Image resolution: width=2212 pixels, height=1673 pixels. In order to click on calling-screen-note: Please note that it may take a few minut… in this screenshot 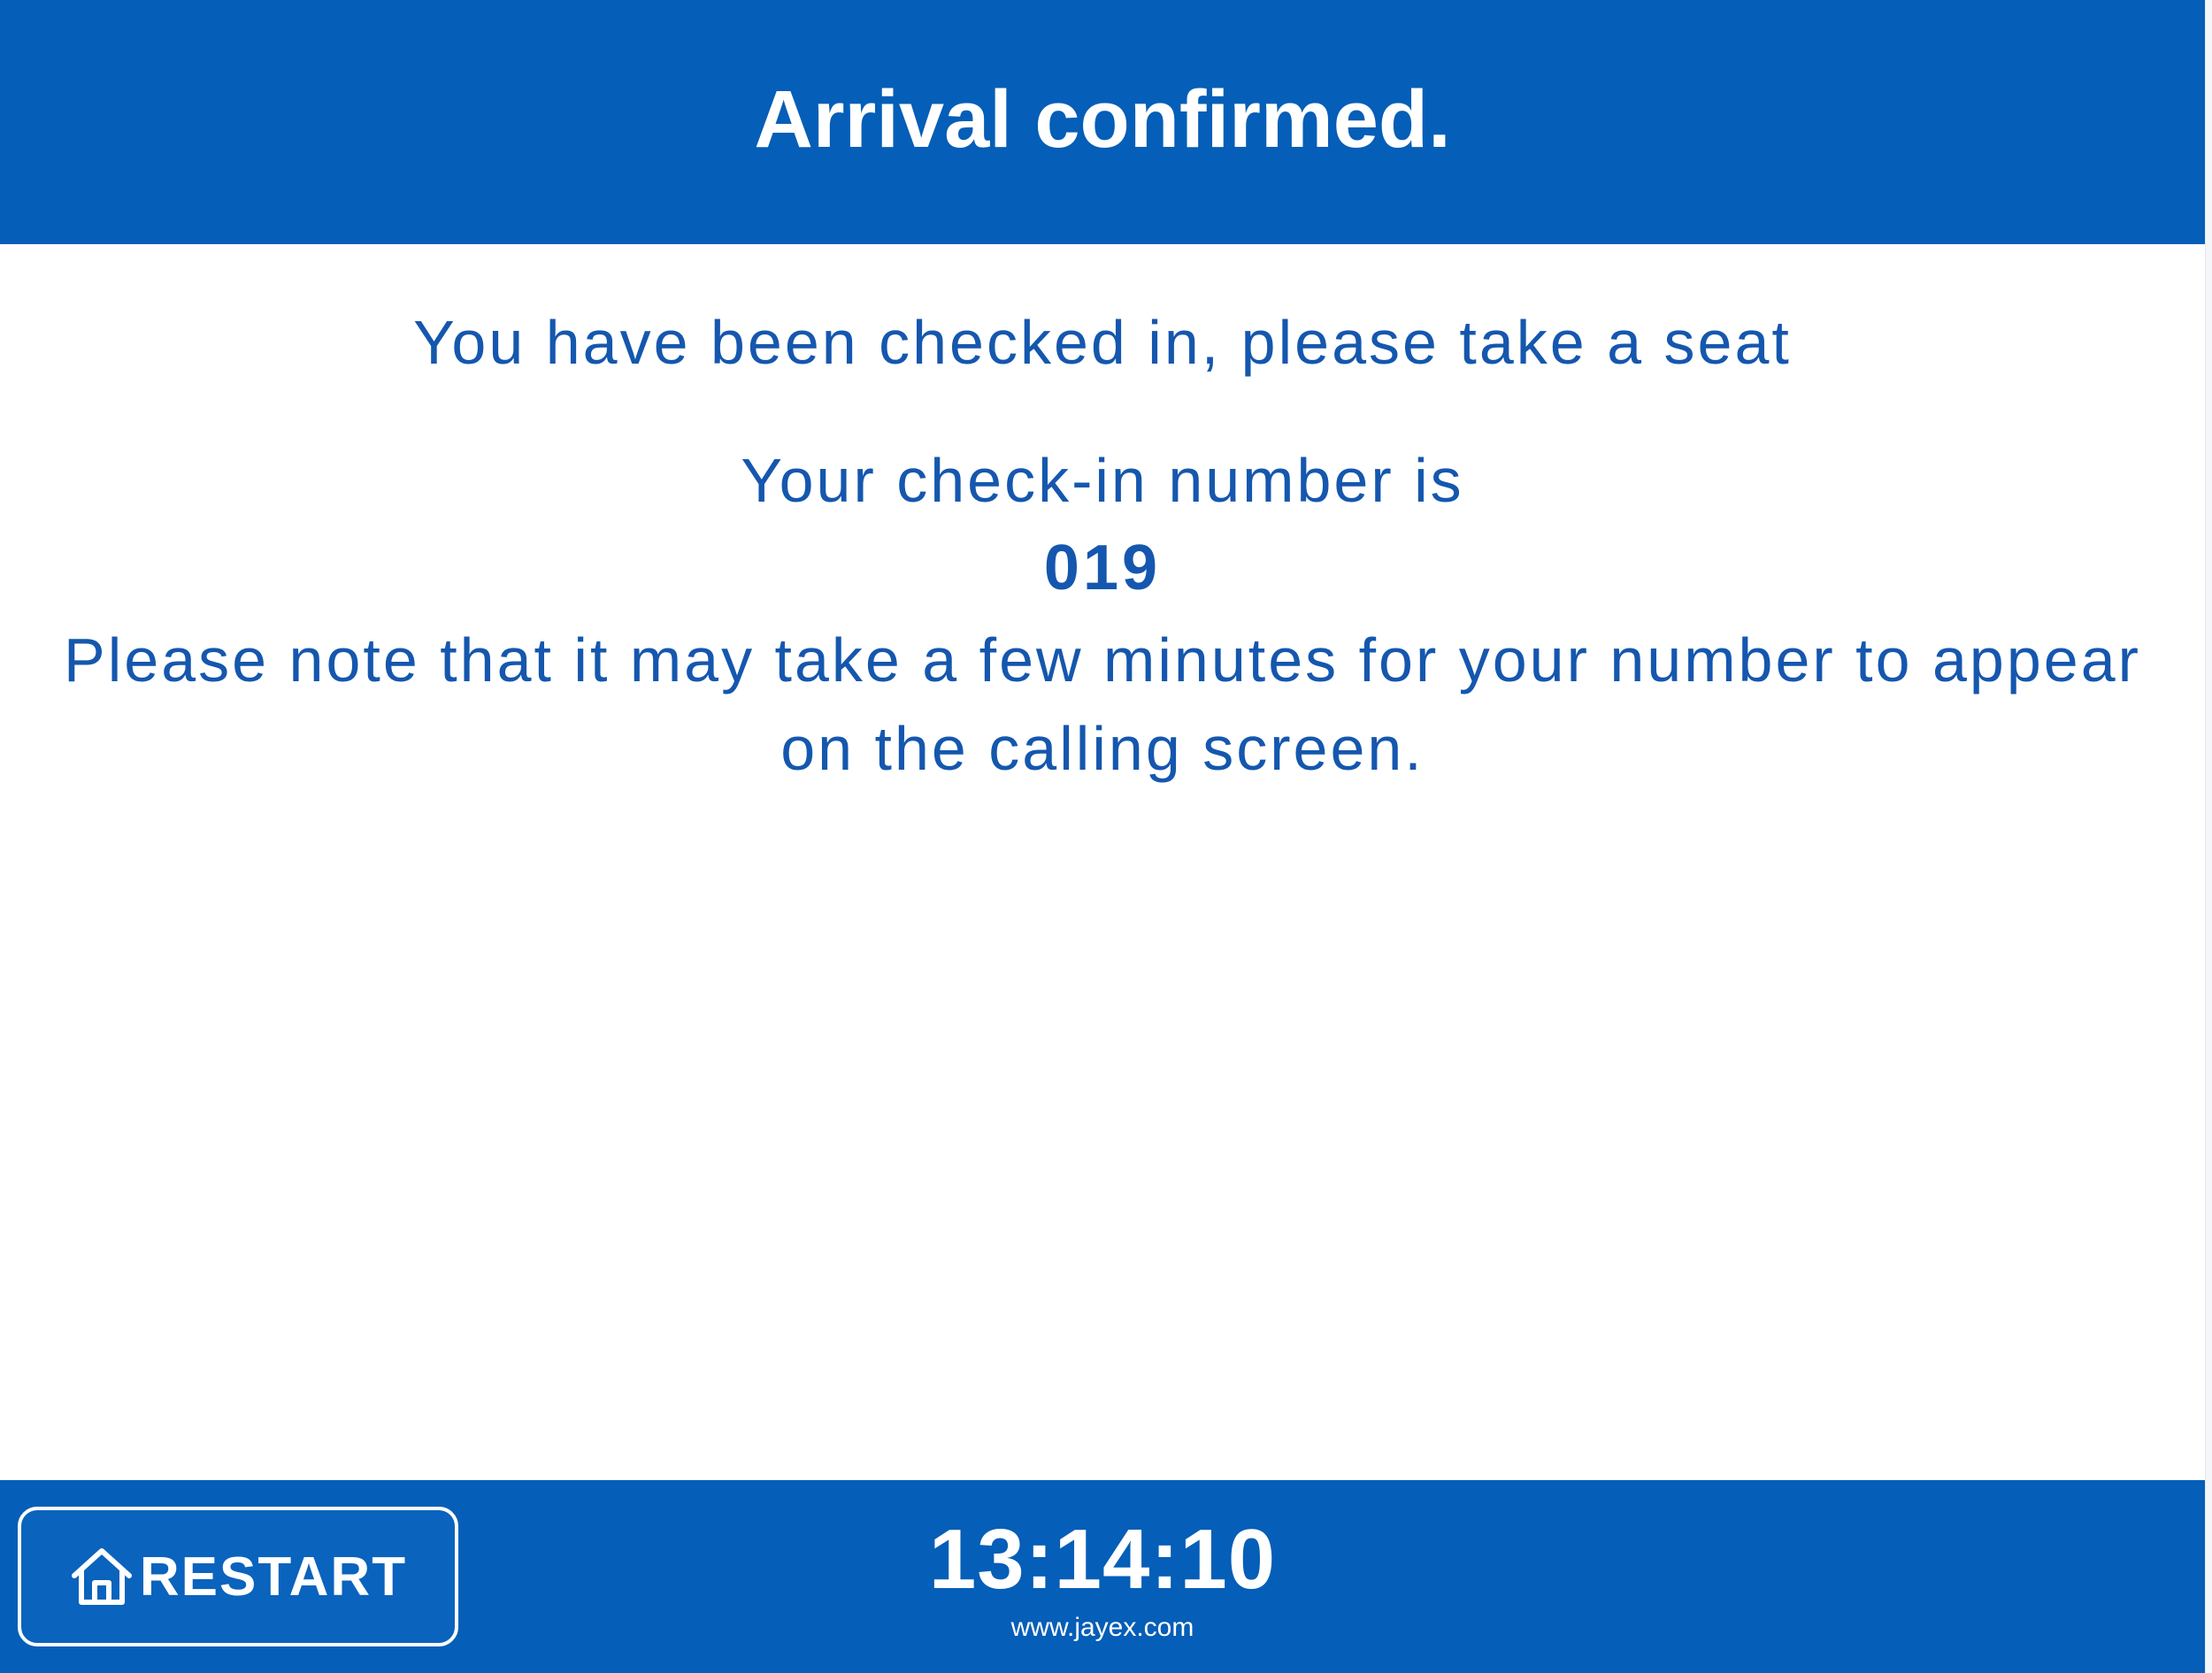, I will do `click(1103, 704)`.